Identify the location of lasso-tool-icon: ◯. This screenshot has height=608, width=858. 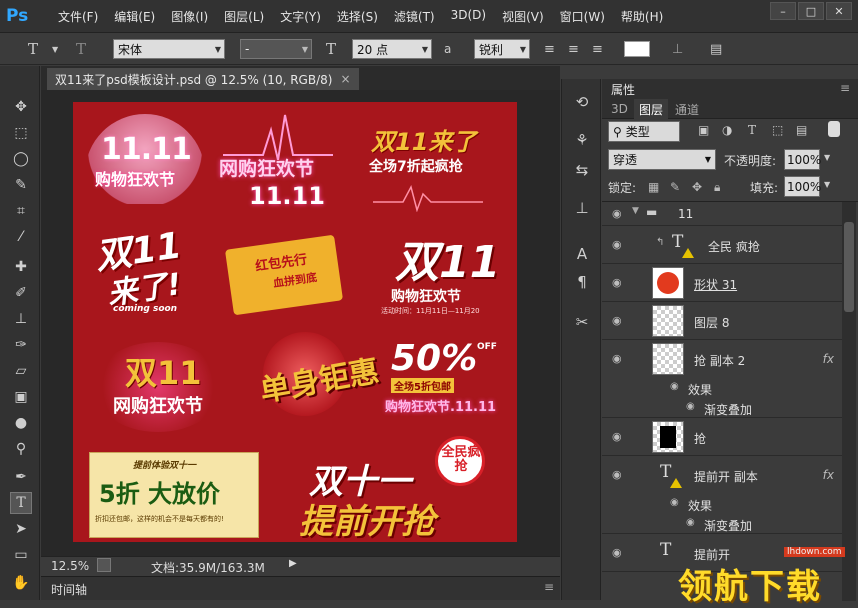
(21, 159).